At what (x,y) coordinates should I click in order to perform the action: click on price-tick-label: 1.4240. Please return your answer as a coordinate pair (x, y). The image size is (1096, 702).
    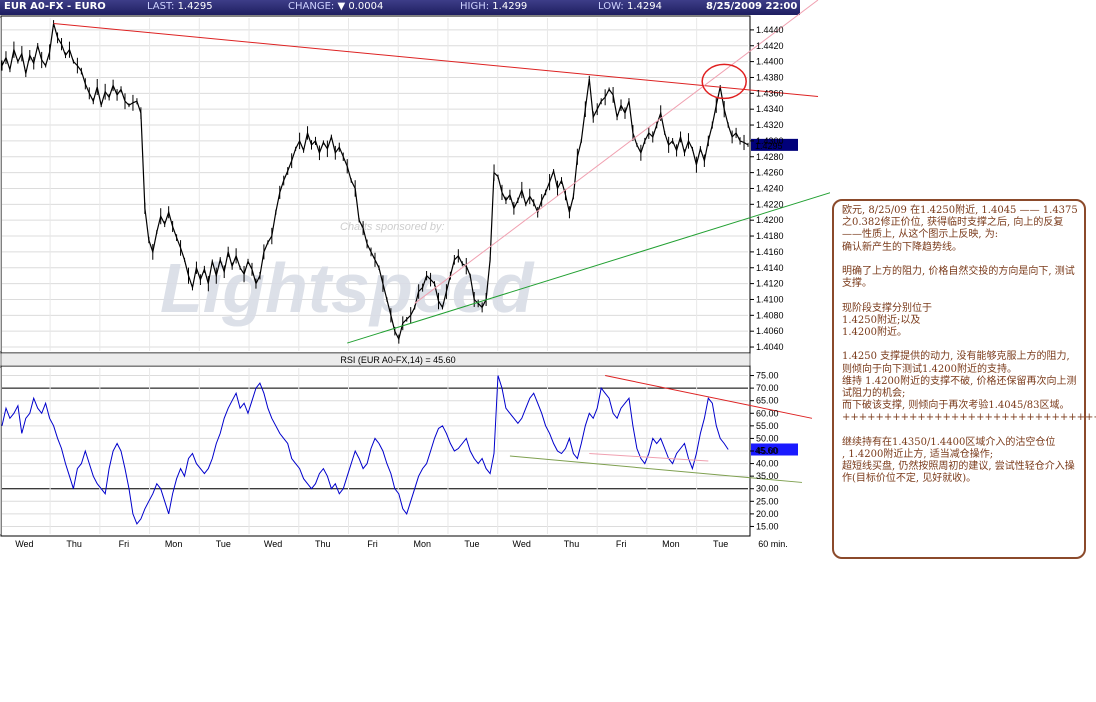
    Looking at the image, I should click on (770, 188).